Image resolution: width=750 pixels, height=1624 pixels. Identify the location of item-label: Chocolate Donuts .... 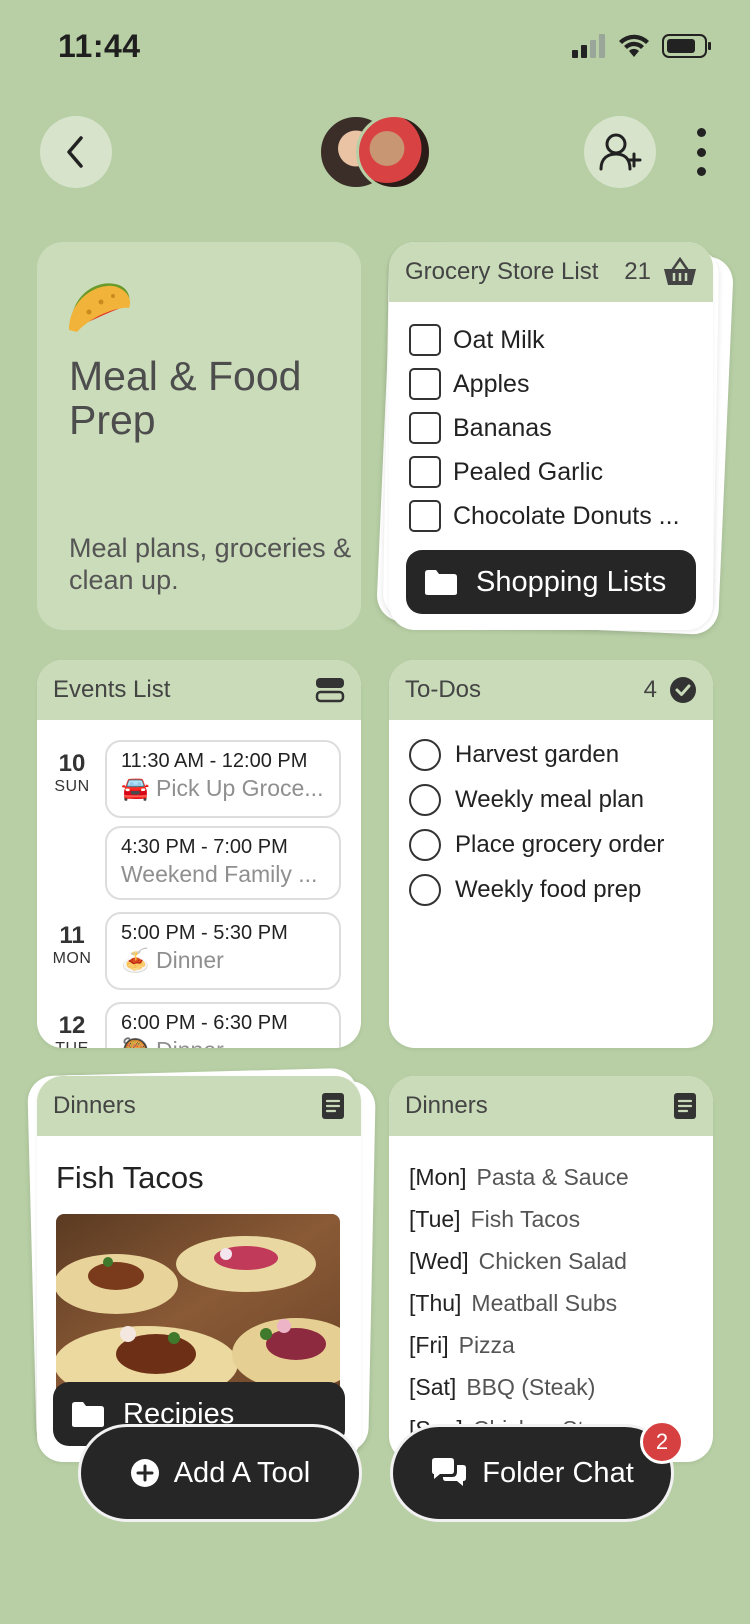
(566, 515).